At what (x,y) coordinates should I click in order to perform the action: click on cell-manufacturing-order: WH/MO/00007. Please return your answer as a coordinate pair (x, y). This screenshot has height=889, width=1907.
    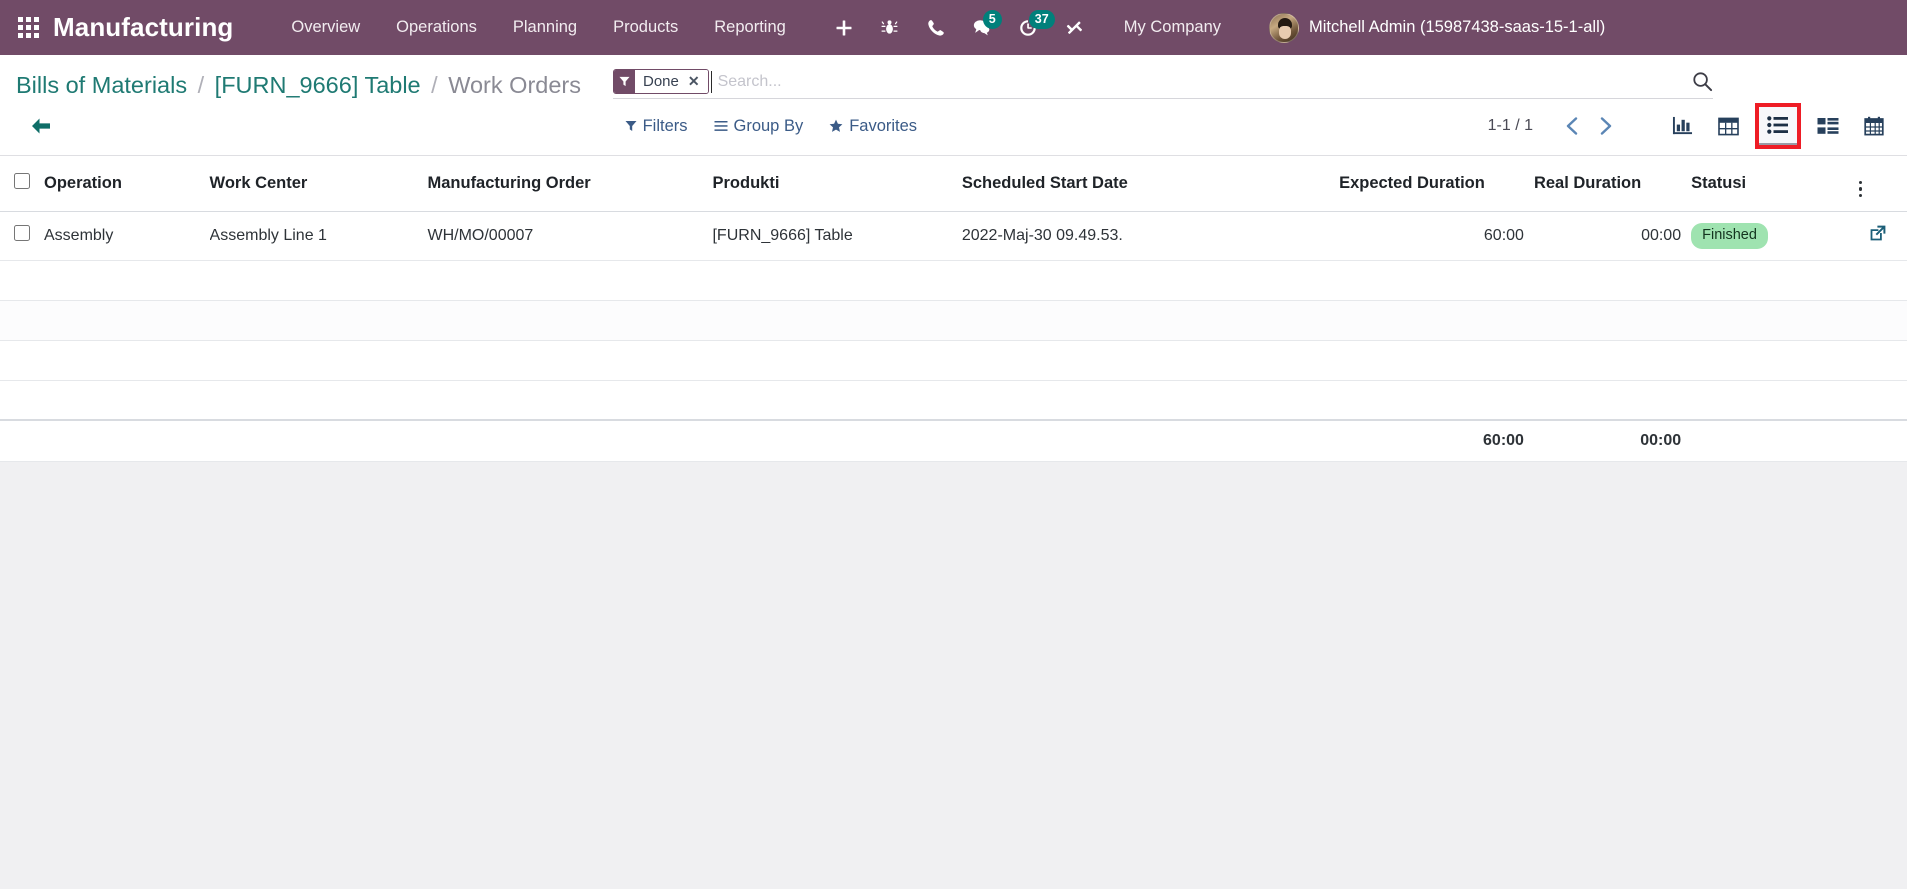
    Looking at the image, I should click on (570, 236).